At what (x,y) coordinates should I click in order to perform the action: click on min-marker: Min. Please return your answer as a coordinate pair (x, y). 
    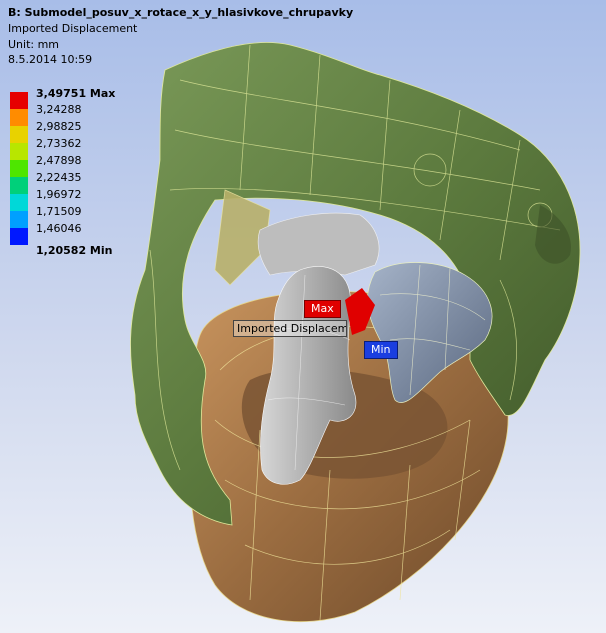
    Looking at the image, I should click on (381, 350).